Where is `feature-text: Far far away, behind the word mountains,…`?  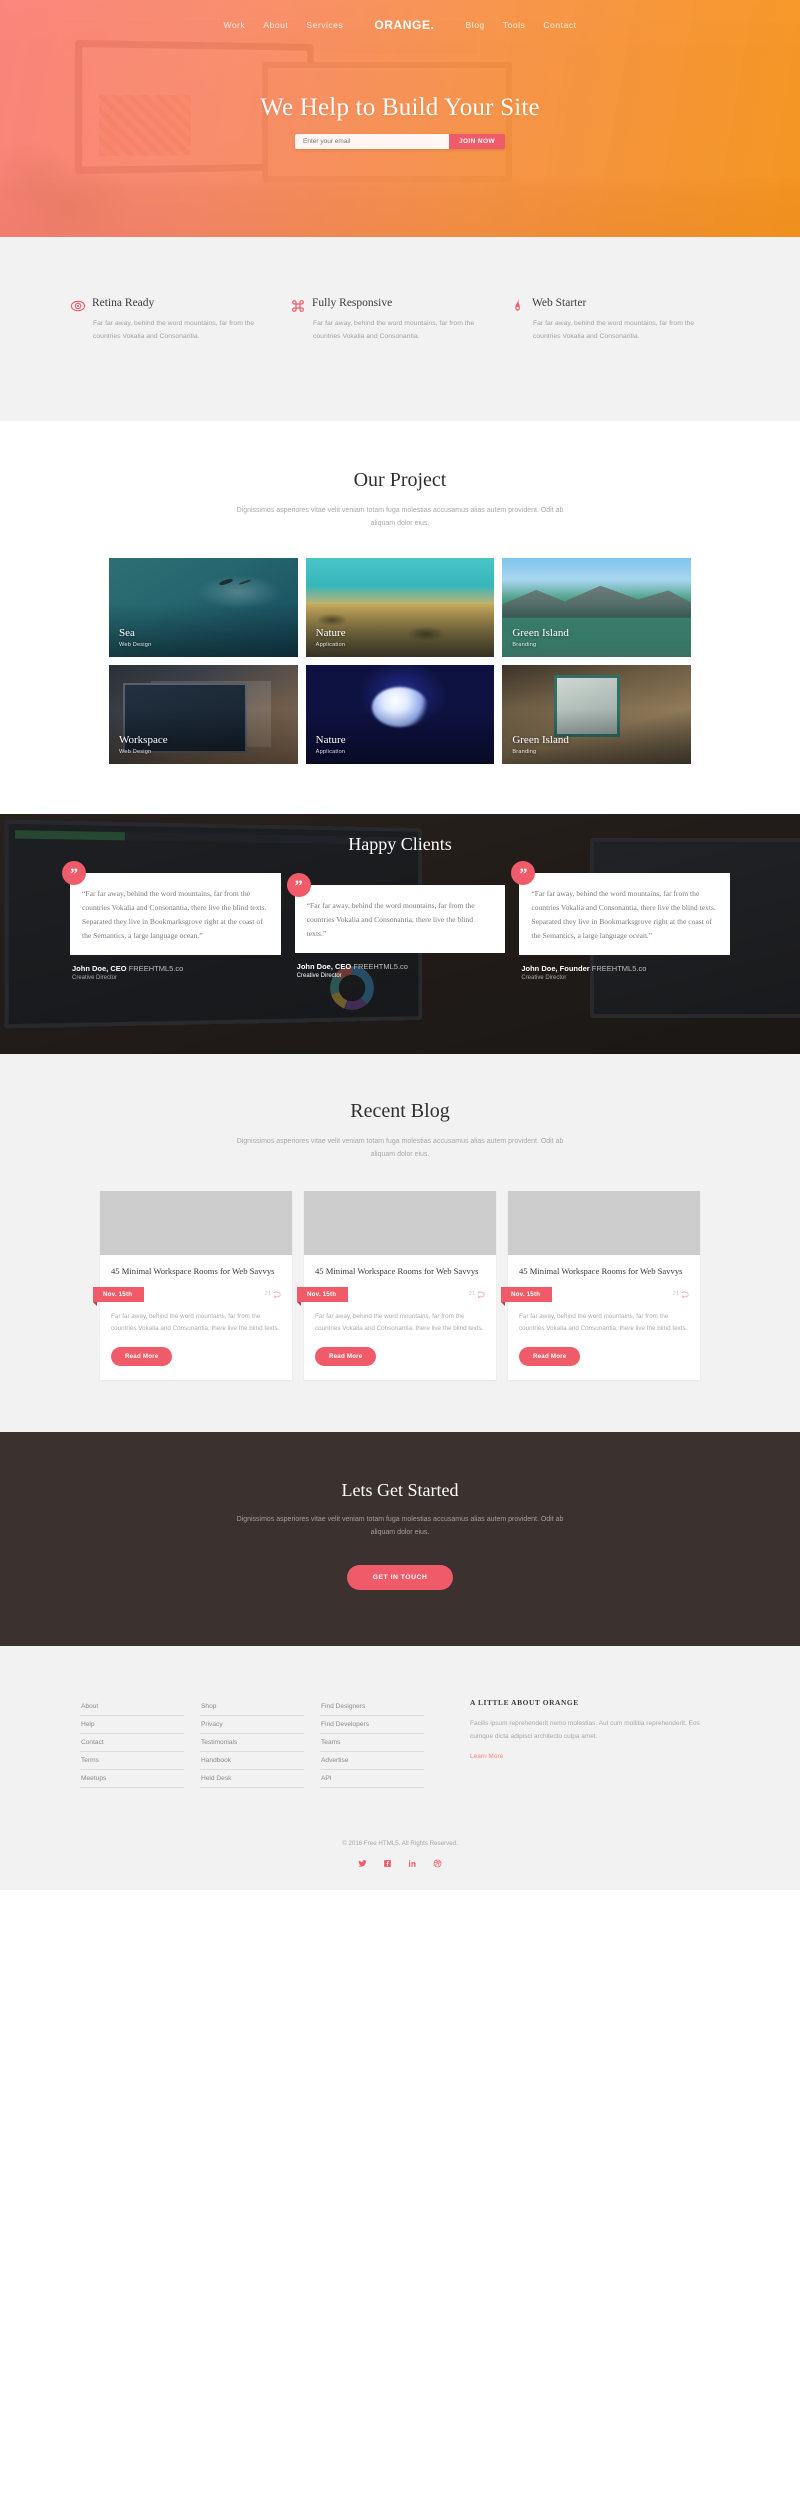 feature-text: Far far away, behind the word mountains,… is located at coordinates (394, 330).